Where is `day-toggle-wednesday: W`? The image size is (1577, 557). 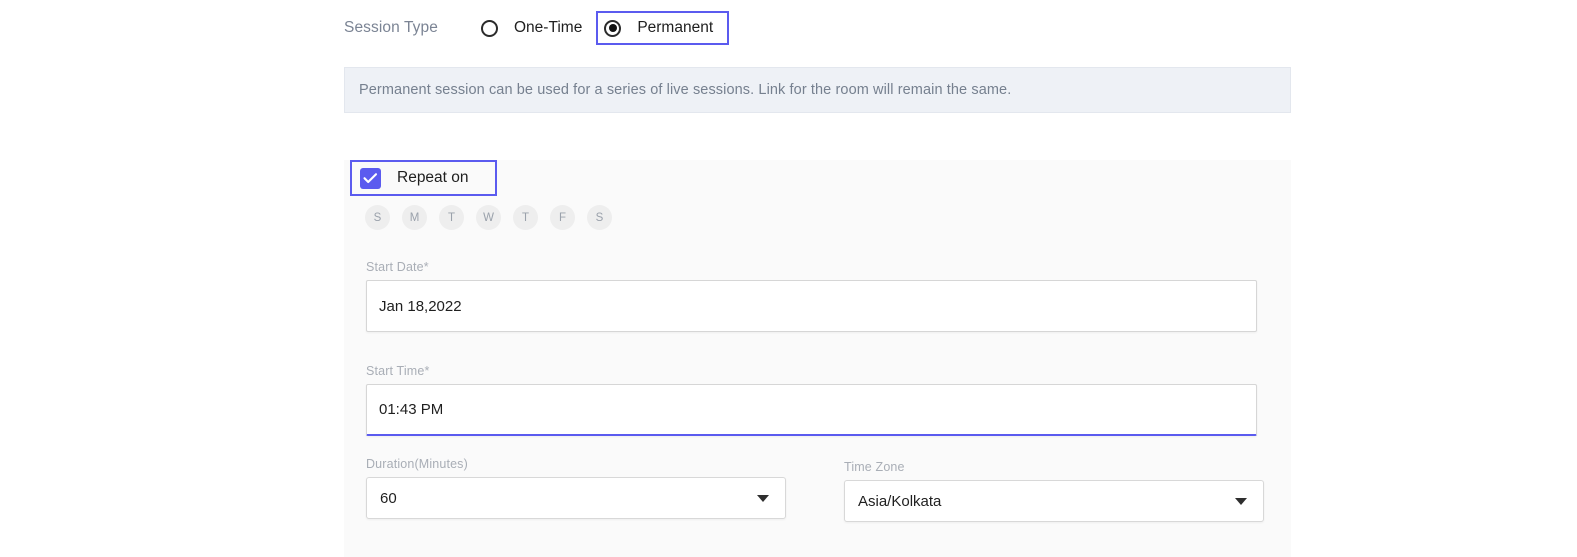
day-toggle-wednesday: W is located at coordinates (488, 217).